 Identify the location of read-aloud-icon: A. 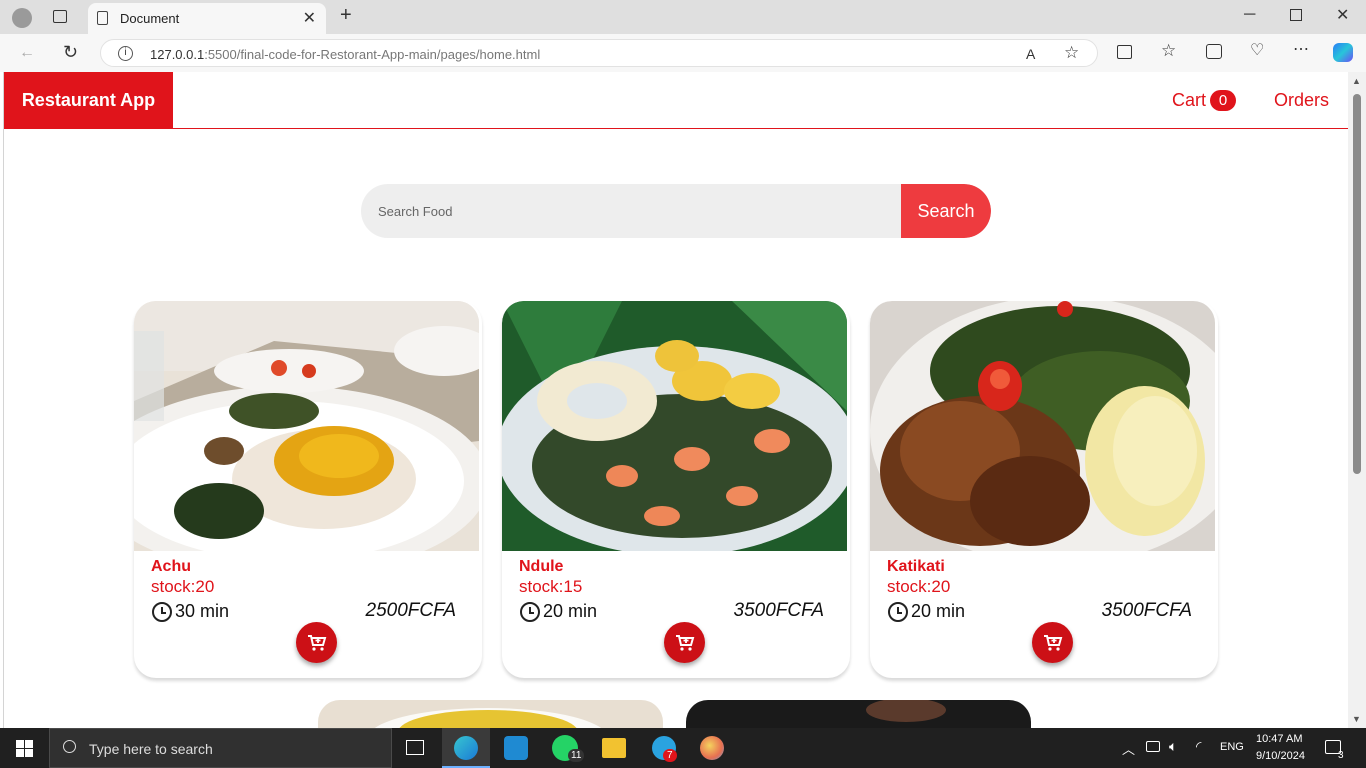
(1030, 54).